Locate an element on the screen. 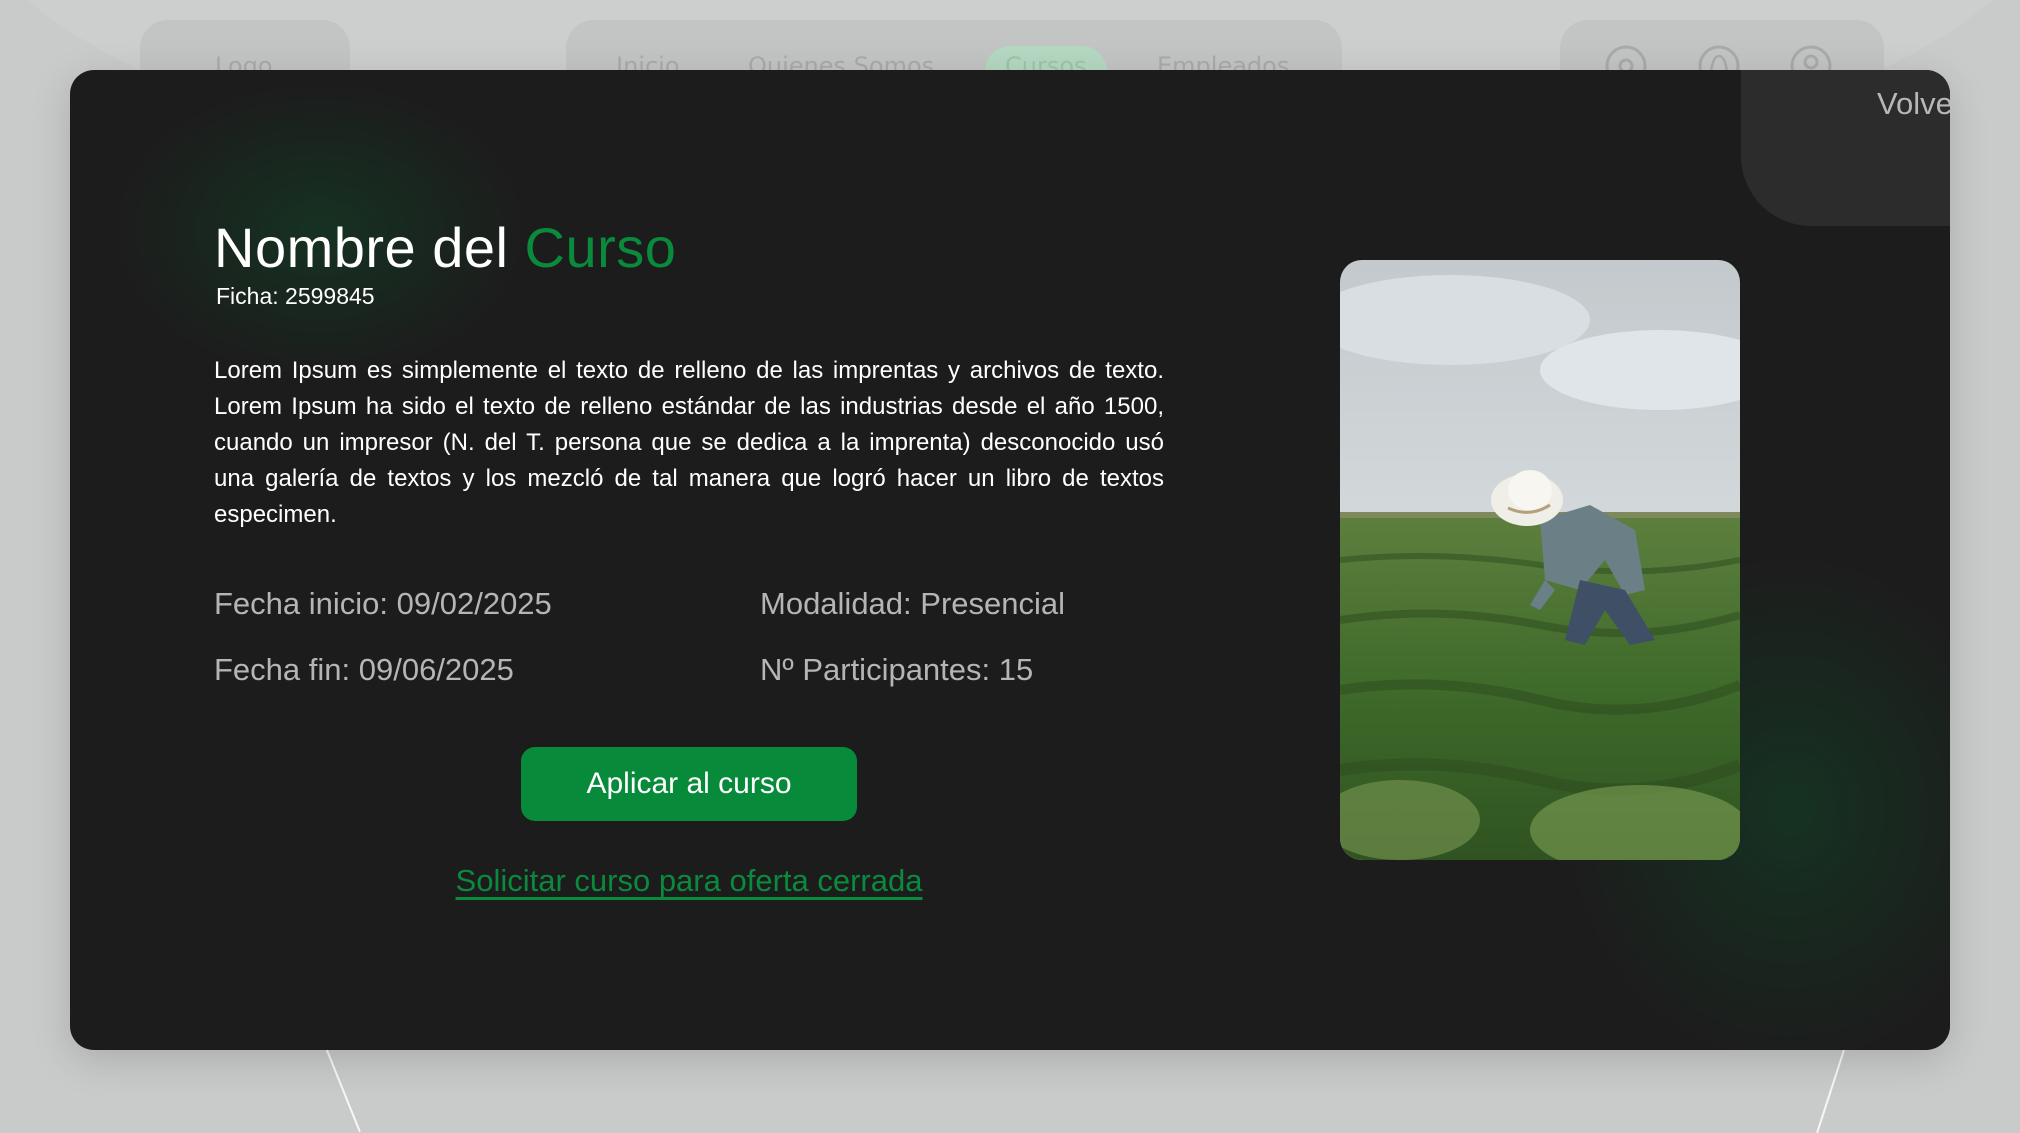  course-start-date: Fecha inicio: 09/02/2025 is located at coordinates (383, 603).